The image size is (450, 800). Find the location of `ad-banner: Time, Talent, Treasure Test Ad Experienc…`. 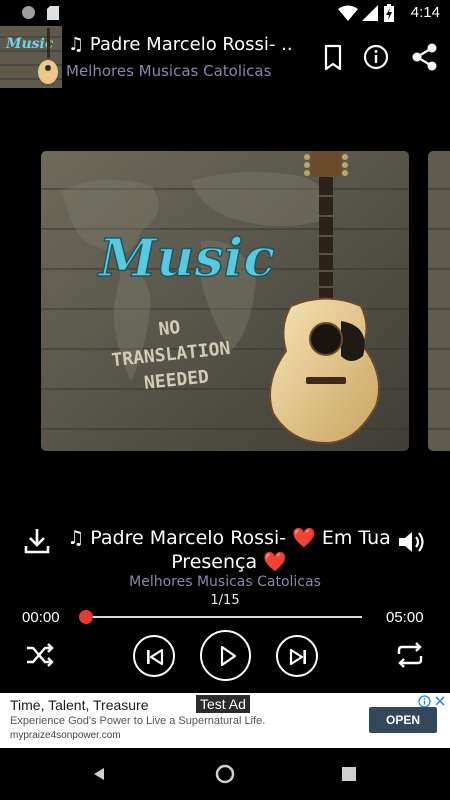

ad-banner: Time, Talent, Treasure Test Ad Experienc… is located at coordinates (225, 720).